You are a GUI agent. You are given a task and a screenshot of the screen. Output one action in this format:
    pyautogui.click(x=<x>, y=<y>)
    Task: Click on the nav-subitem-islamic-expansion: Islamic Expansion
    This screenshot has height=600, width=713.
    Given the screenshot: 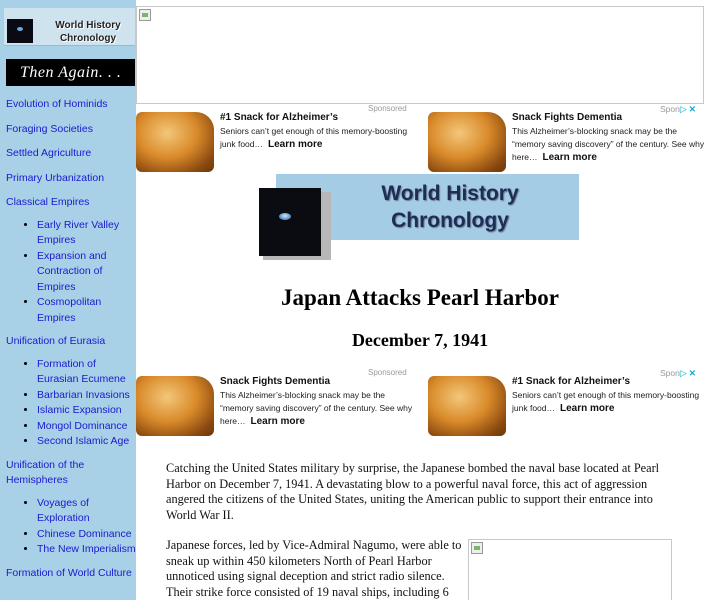 What is the action you would take?
    pyautogui.click(x=86, y=411)
    